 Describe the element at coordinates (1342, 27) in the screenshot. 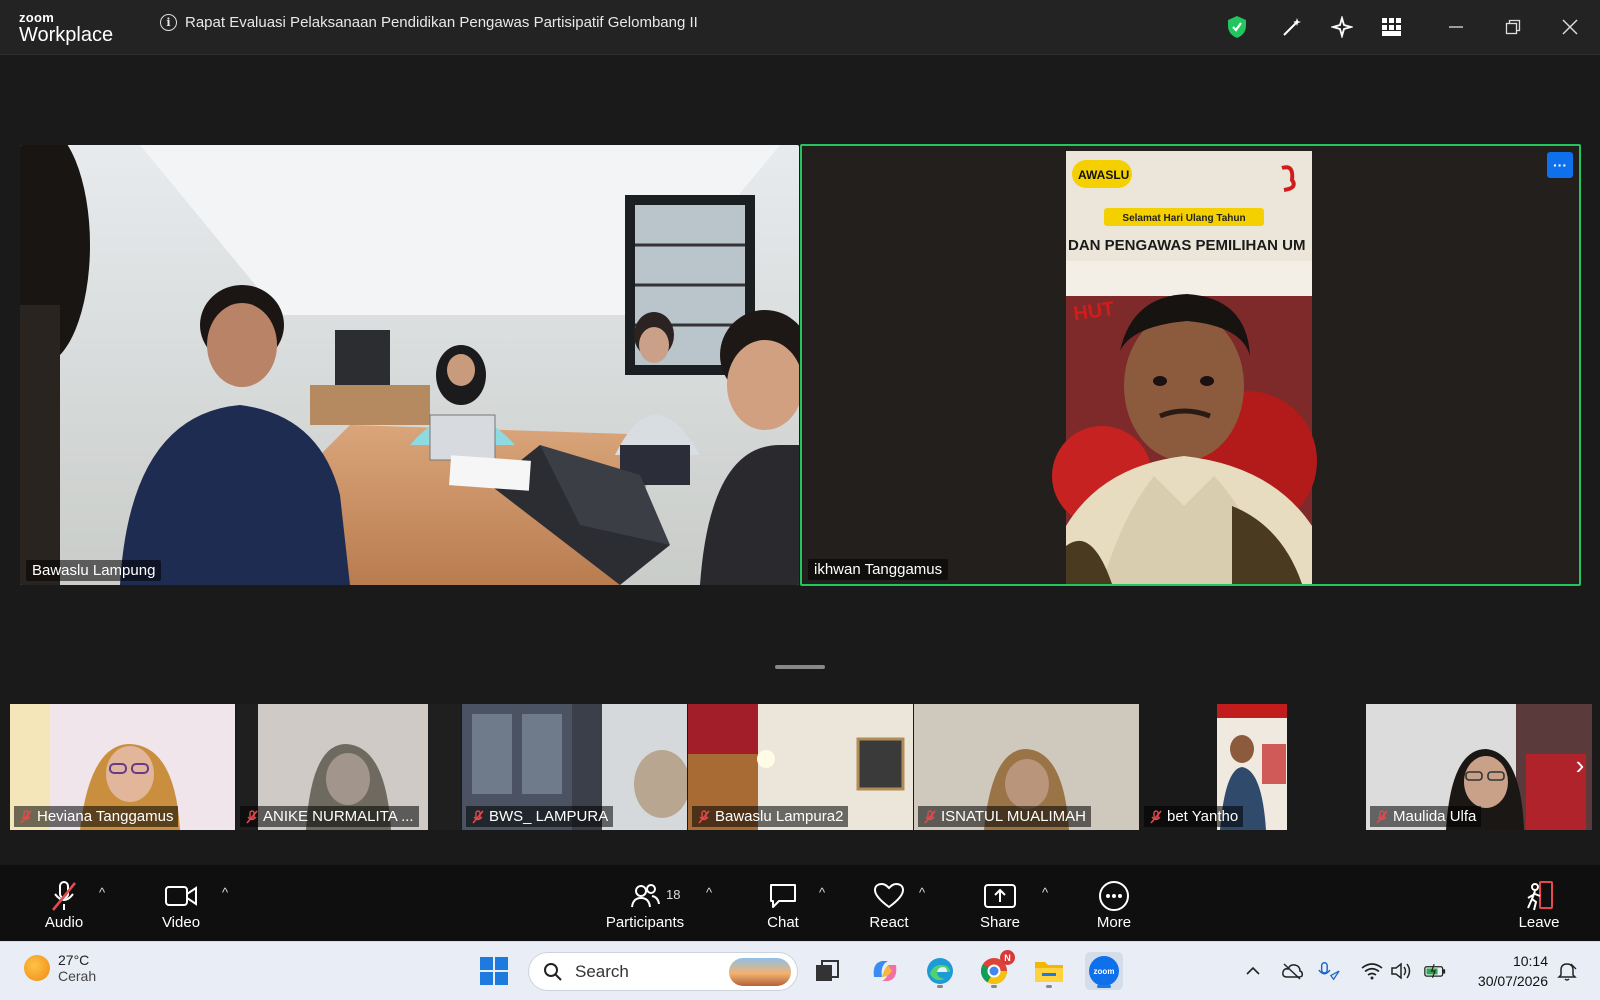

I see `ai-companion-sparkle-icon` at that location.